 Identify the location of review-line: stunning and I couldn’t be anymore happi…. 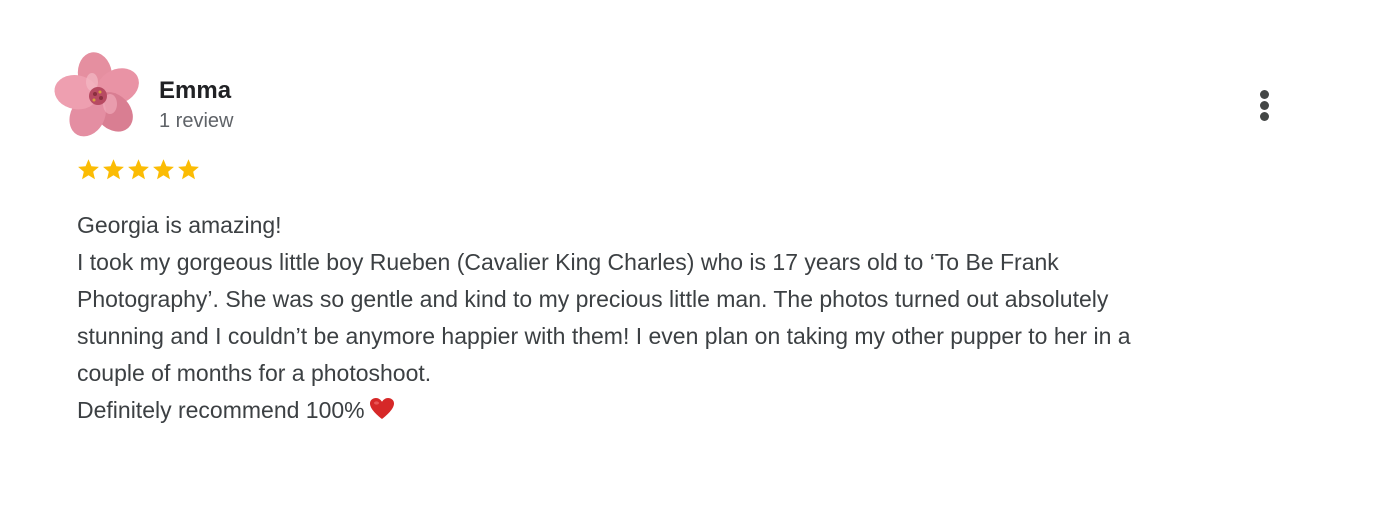
(604, 336).